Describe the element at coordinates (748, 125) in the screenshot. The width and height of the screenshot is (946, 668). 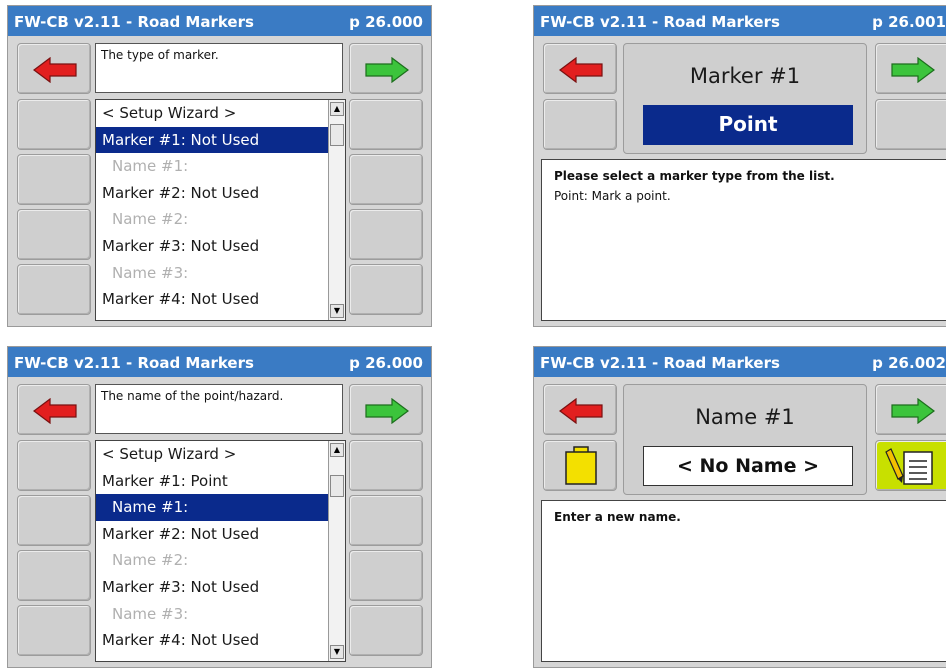
I see `marker-type-value: Point` at that location.